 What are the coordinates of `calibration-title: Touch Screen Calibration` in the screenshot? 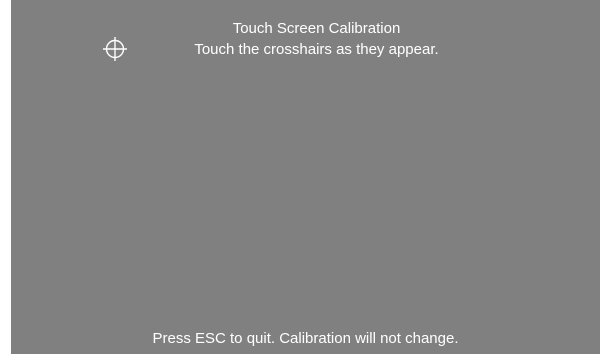 It's located at (316, 28).